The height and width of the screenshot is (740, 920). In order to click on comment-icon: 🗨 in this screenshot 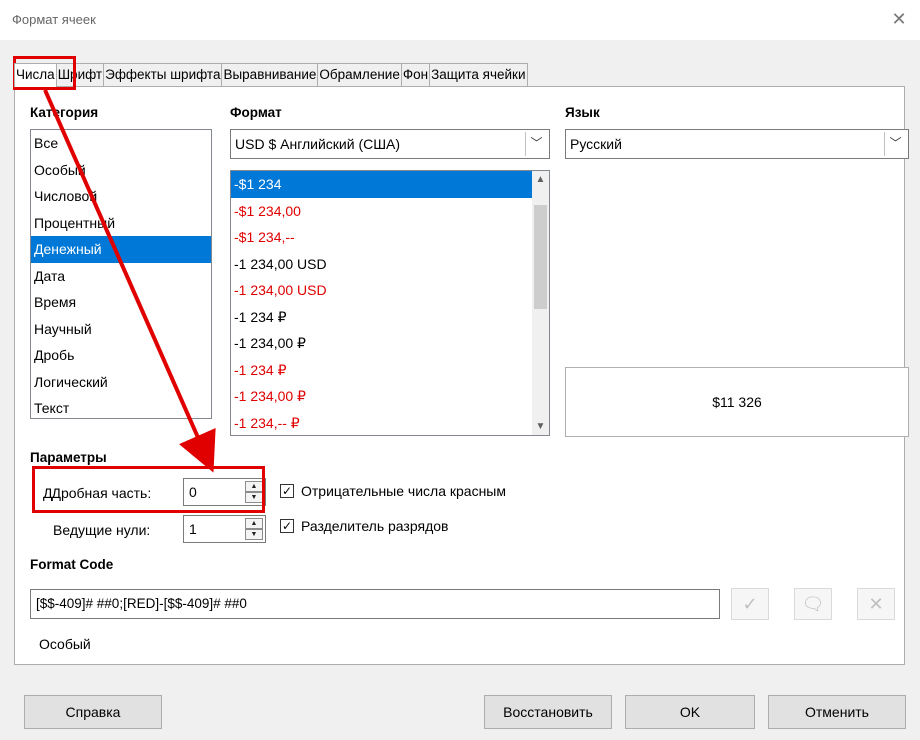, I will do `click(813, 604)`.